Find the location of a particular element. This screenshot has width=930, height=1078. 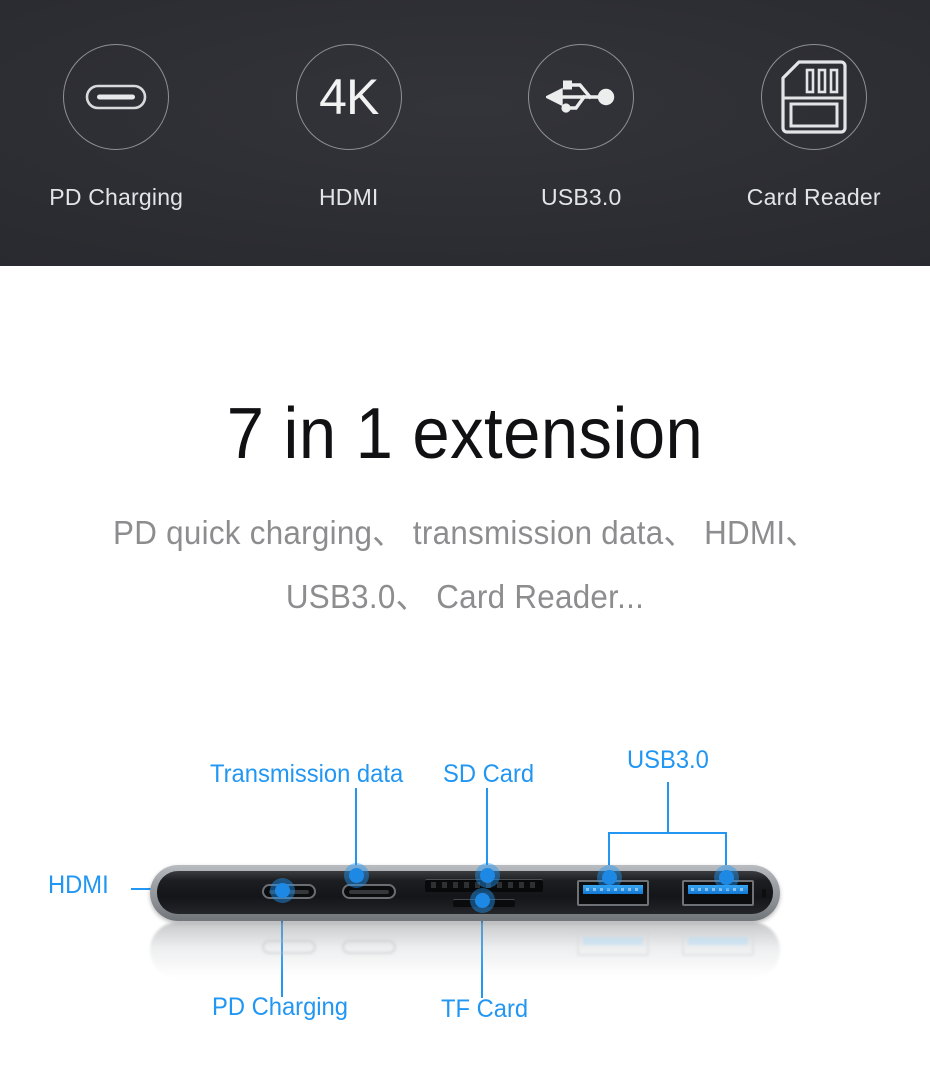

sd-slot-contacts is located at coordinates (484, 885).